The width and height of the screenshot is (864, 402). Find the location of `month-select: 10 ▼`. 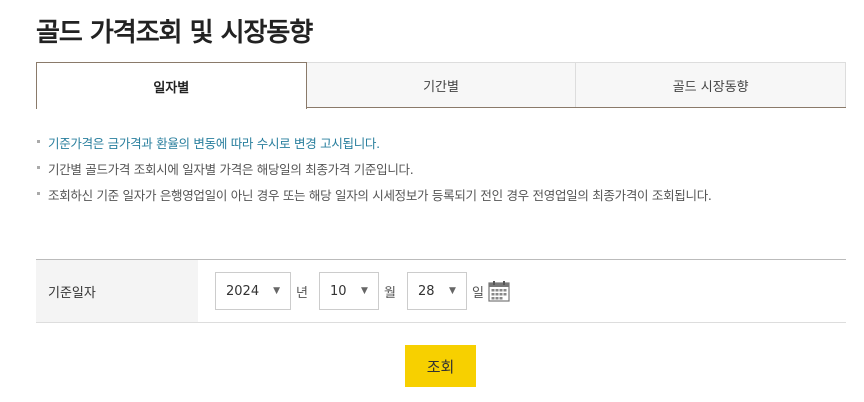

month-select: 10 ▼ is located at coordinates (348, 291).